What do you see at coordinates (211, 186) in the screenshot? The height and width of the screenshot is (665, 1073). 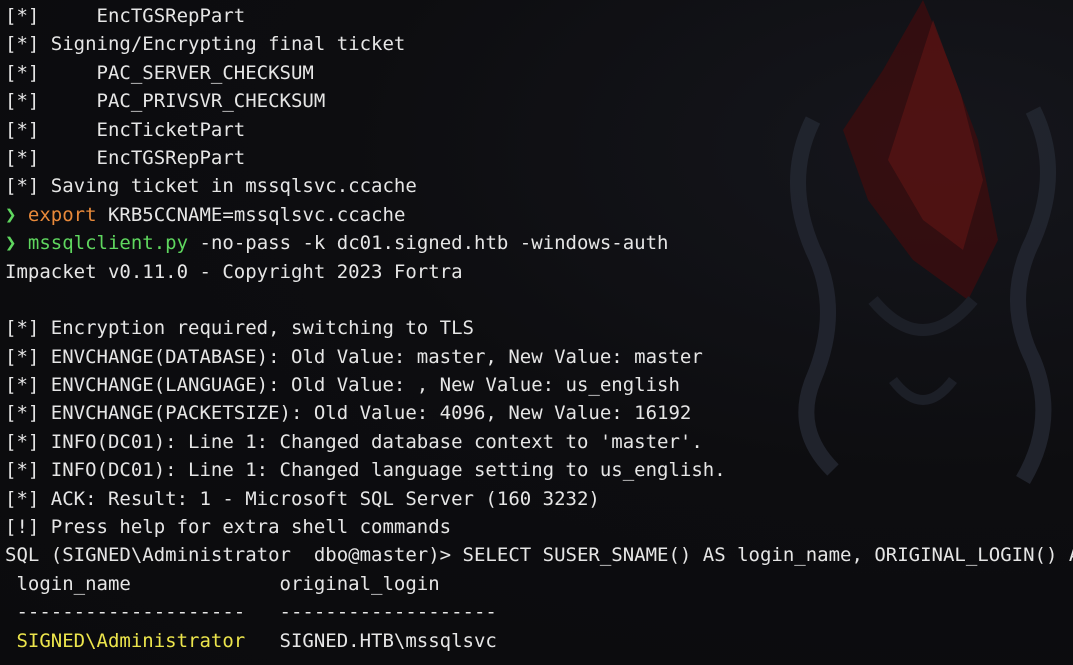 I see `output-line: [*] Saving ticket in mssqlsvc.ccache` at bounding box center [211, 186].